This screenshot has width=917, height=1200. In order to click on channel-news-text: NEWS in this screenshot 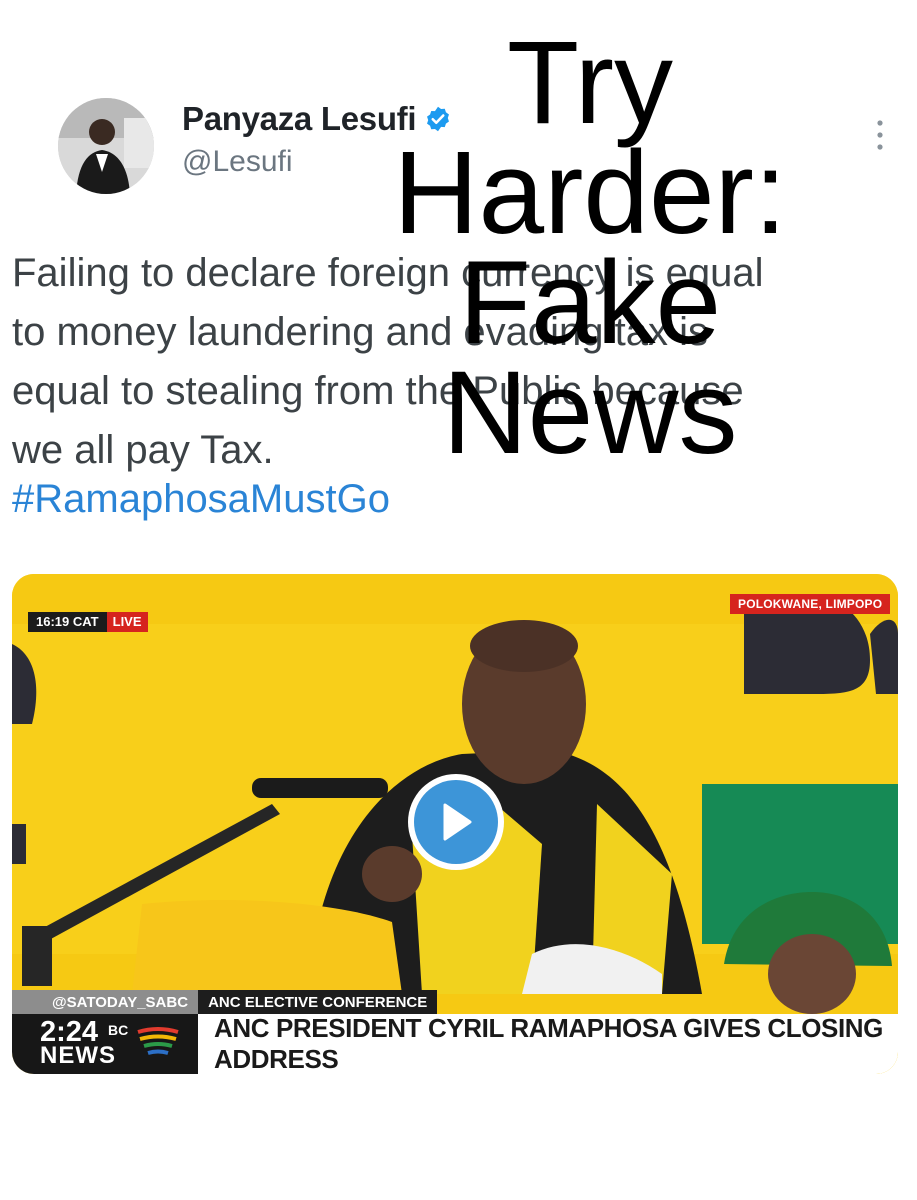, I will do `click(78, 1055)`.